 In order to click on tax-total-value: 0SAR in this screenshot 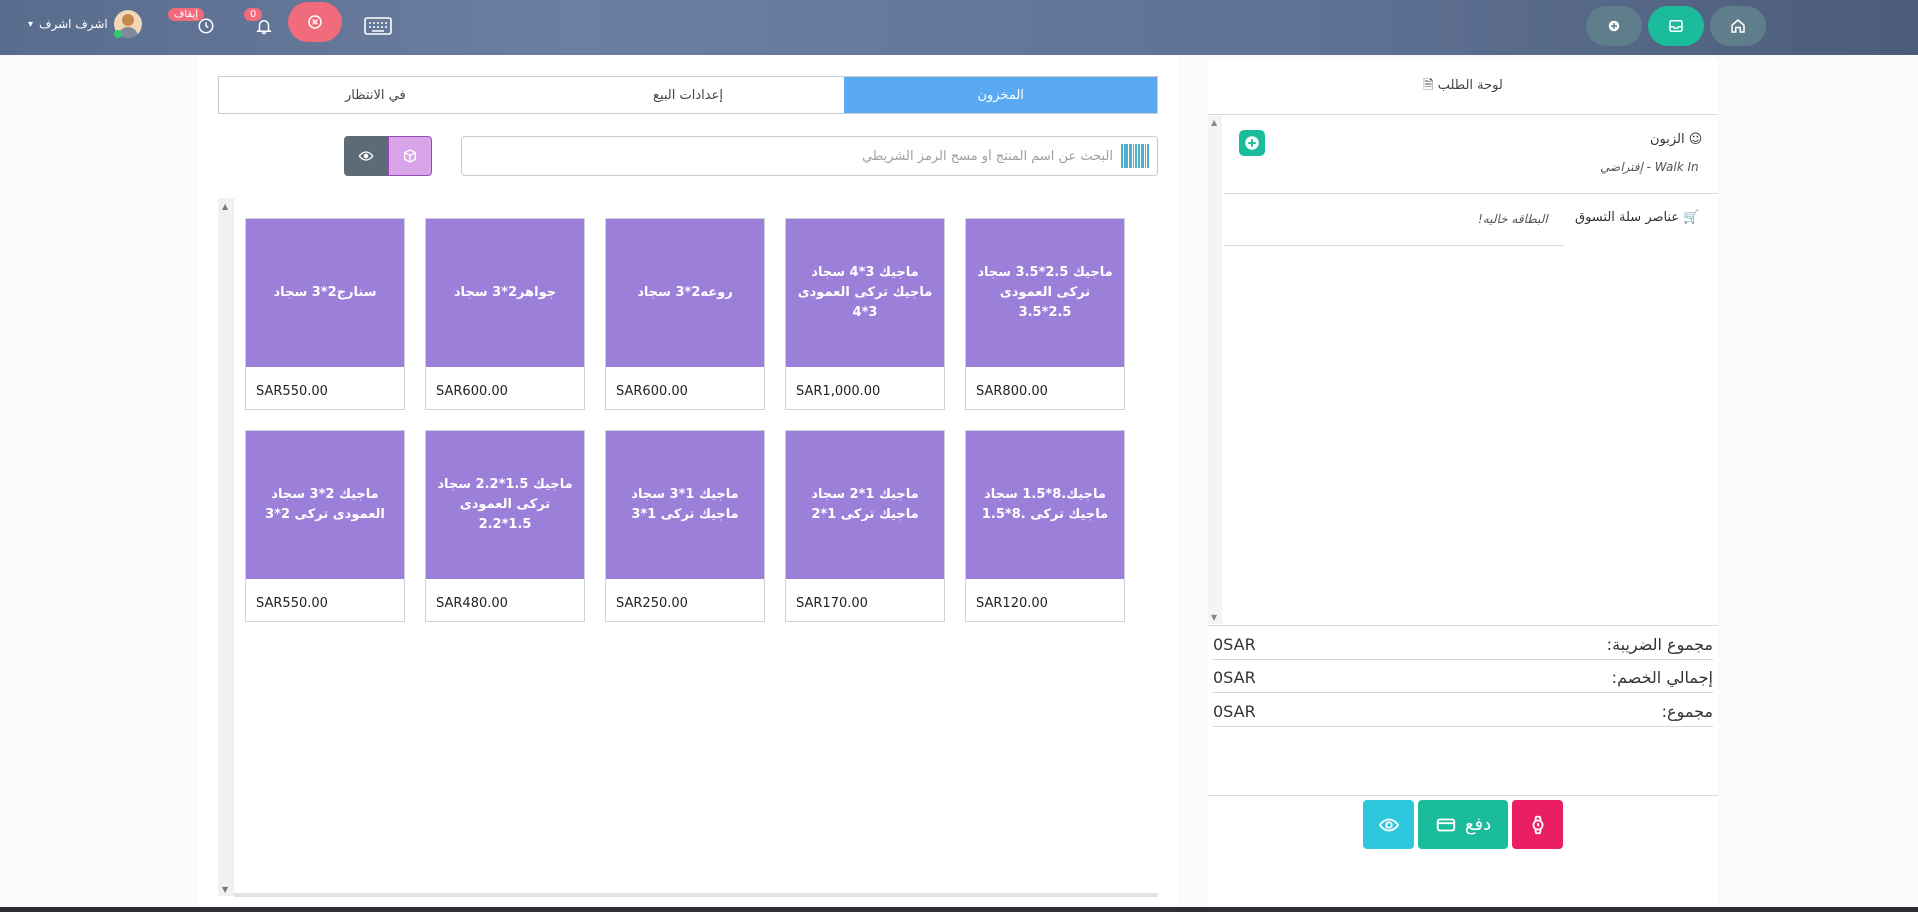, I will do `click(1234, 644)`.